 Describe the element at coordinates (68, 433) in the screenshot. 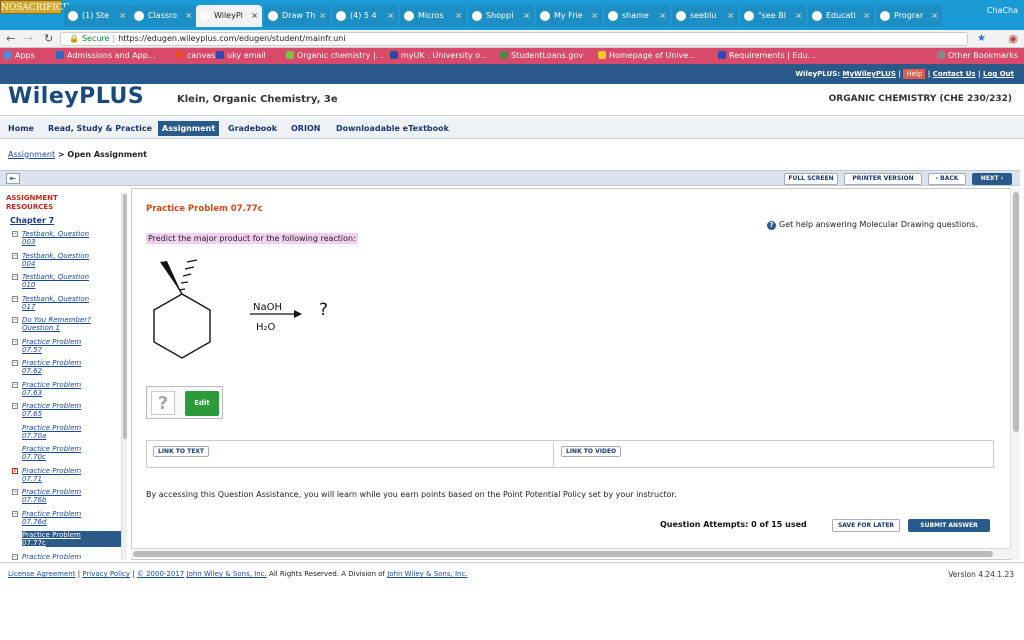

I see `sidebar-item: Practice Problem 07.70a` at that location.